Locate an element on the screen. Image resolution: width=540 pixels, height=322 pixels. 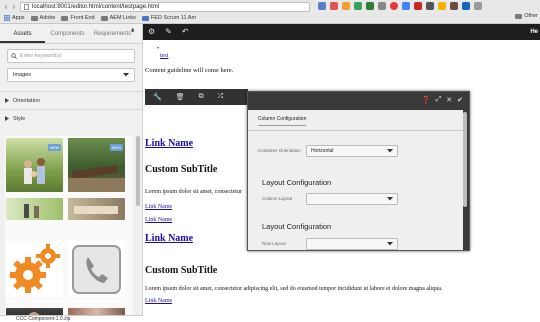
menu-icon is located at coordinates (478, 6).